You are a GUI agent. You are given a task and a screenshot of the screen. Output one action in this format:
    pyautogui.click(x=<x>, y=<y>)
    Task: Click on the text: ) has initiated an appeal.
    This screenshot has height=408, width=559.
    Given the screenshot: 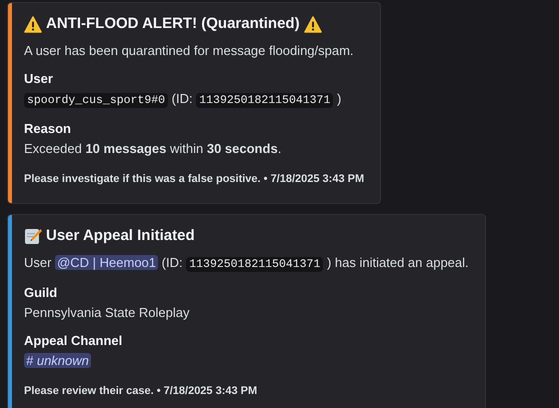 What is the action you would take?
    pyautogui.click(x=397, y=262)
    